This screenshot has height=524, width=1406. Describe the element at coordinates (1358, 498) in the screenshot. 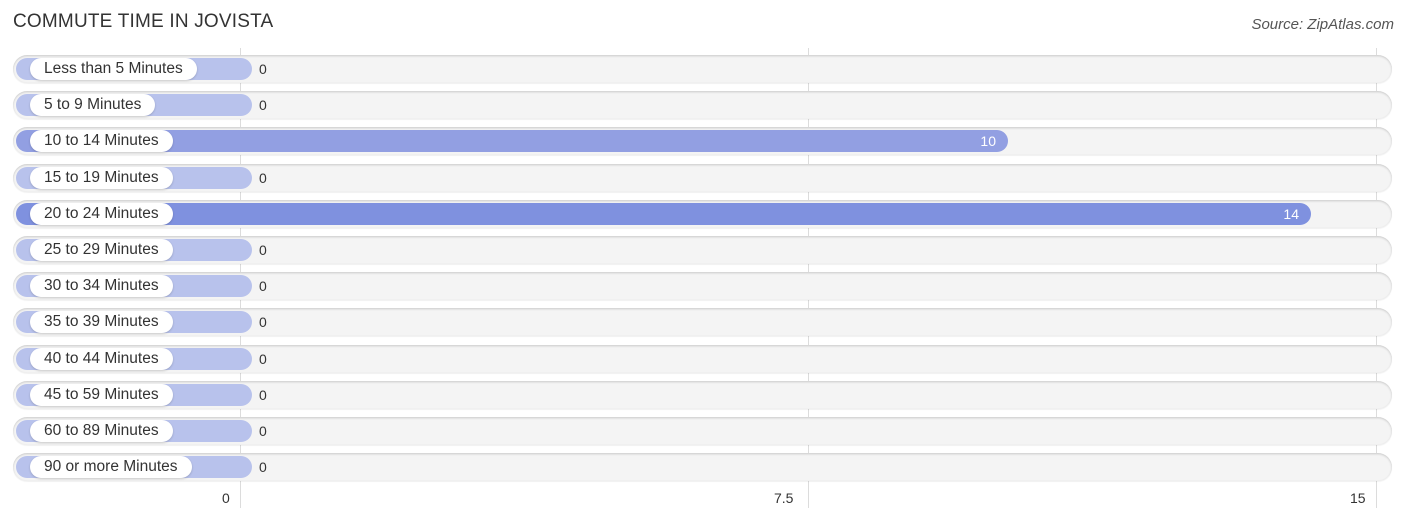

I see `x-tick-label: 15` at that location.